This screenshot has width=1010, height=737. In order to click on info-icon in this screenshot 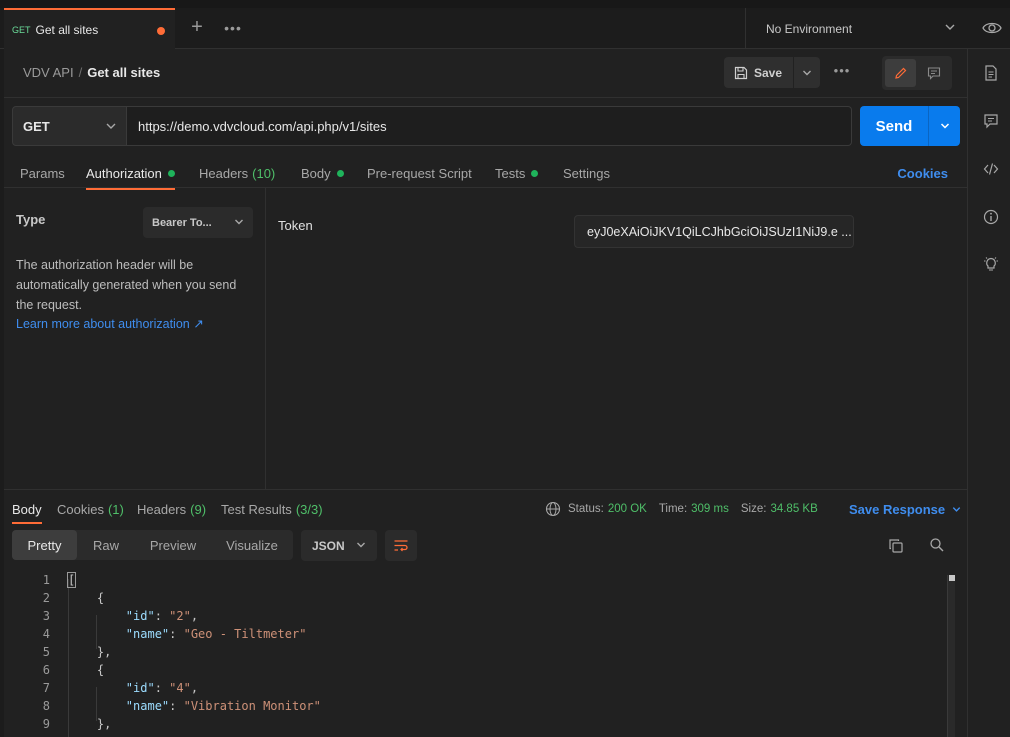, I will do `click(991, 217)`.